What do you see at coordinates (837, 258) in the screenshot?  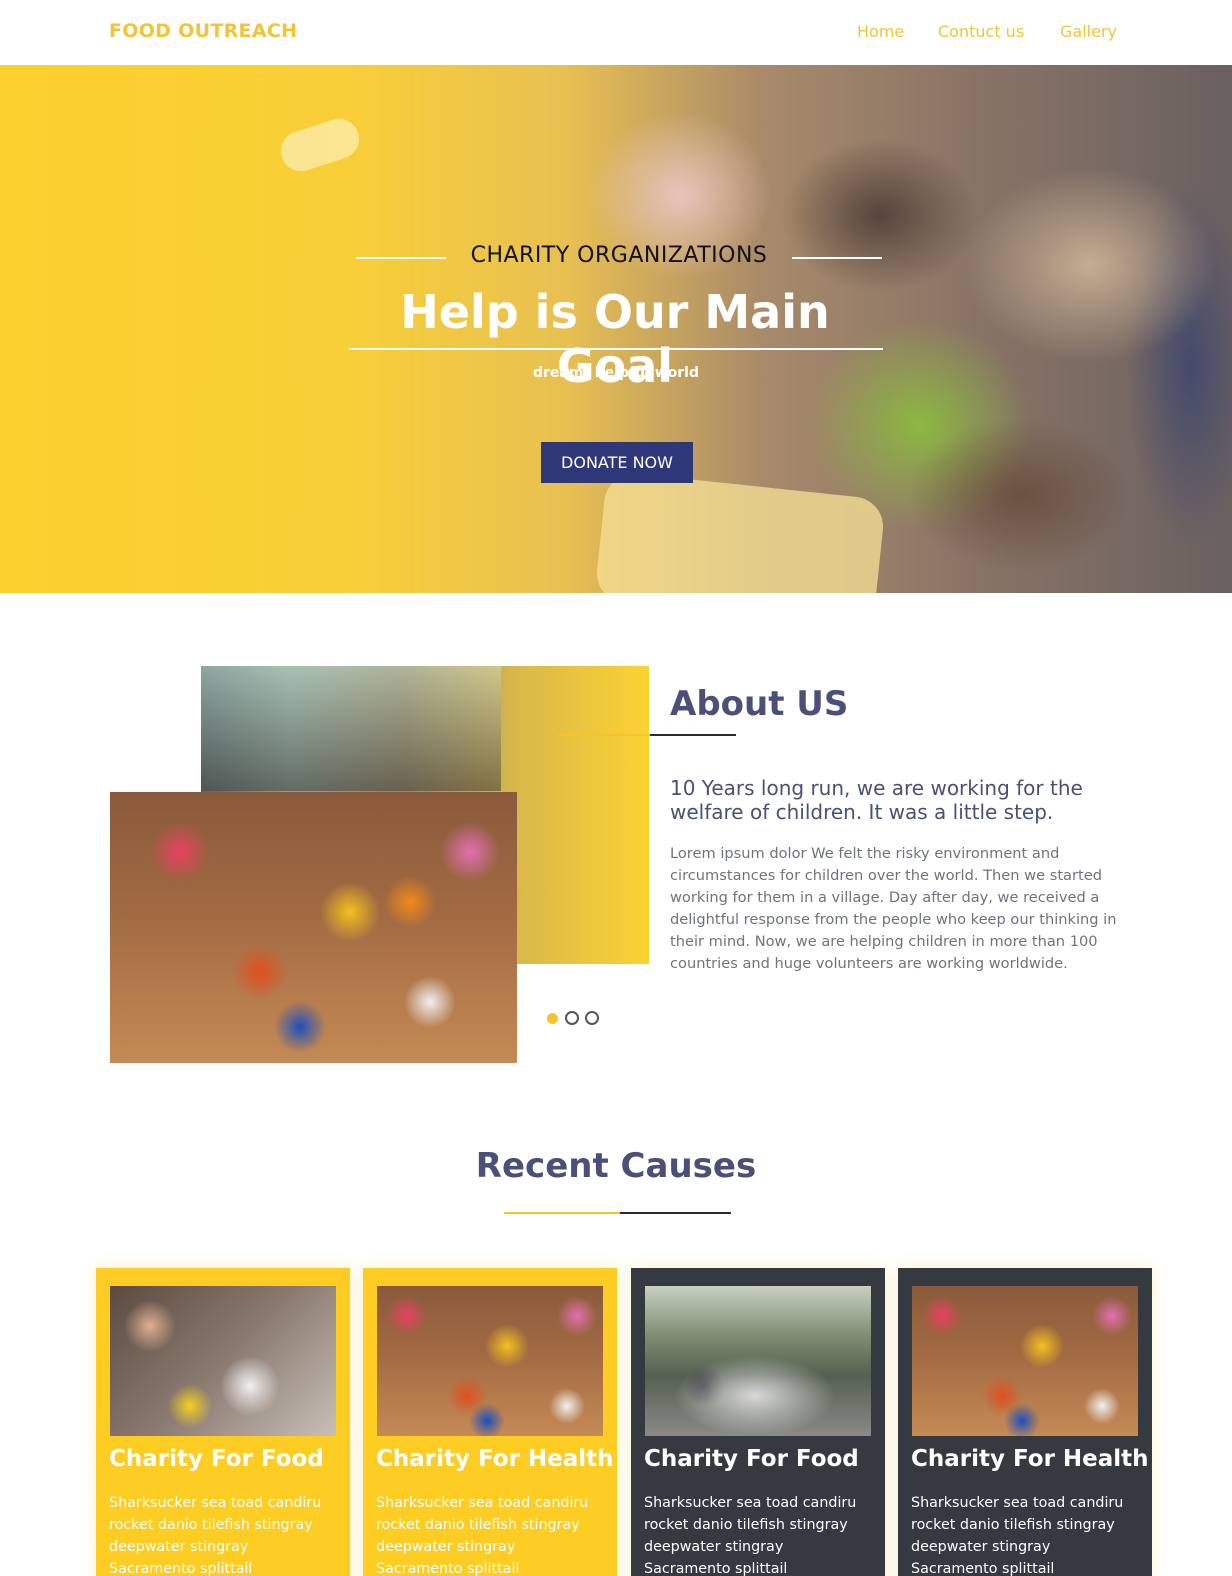 I see `hero-kicker-line-right` at bounding box center [837, 258].